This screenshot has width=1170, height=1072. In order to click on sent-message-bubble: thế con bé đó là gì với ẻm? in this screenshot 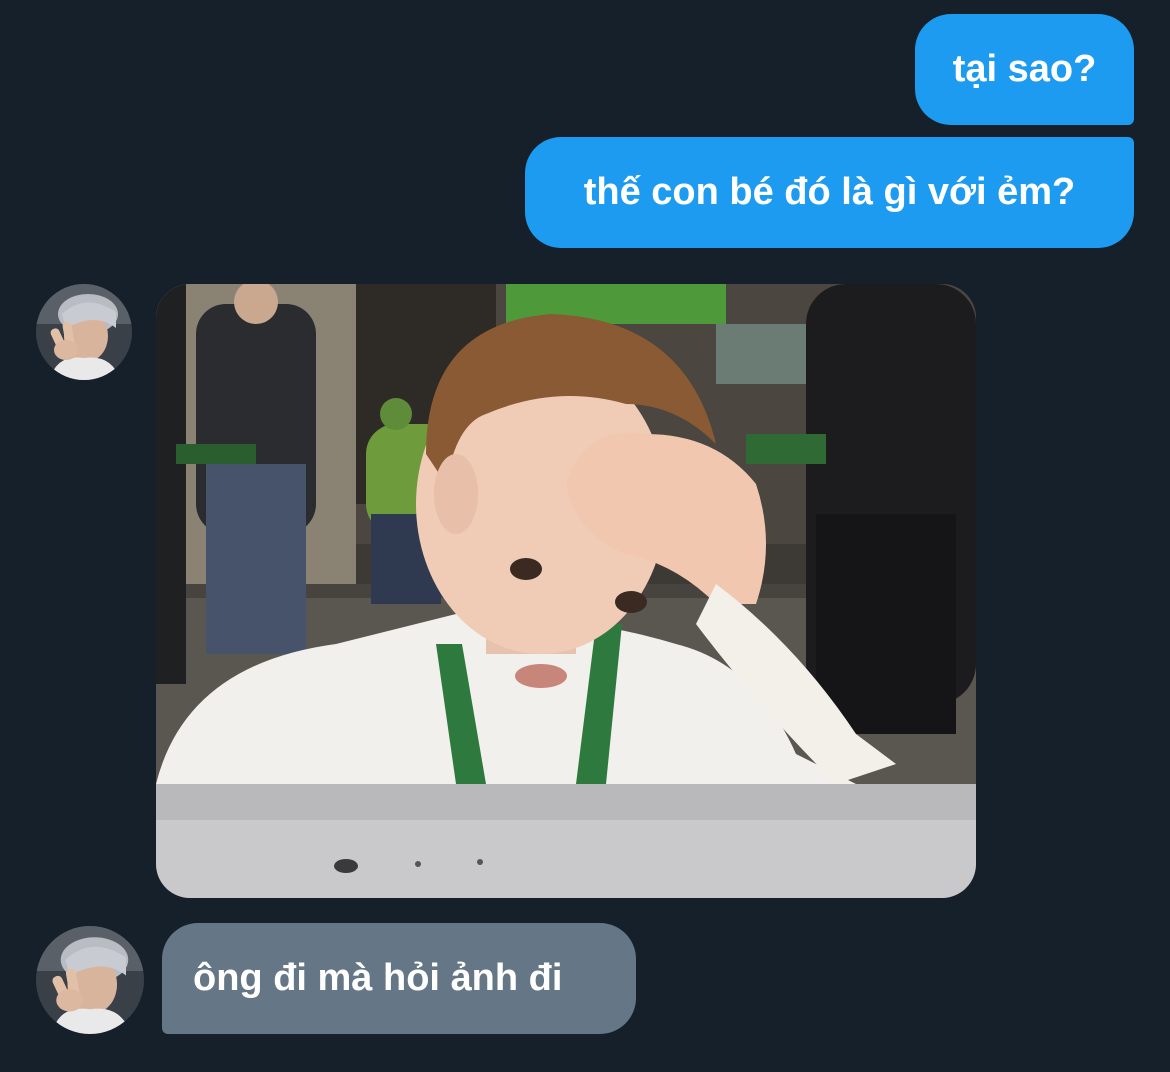, I will do `click(829, 192)`.